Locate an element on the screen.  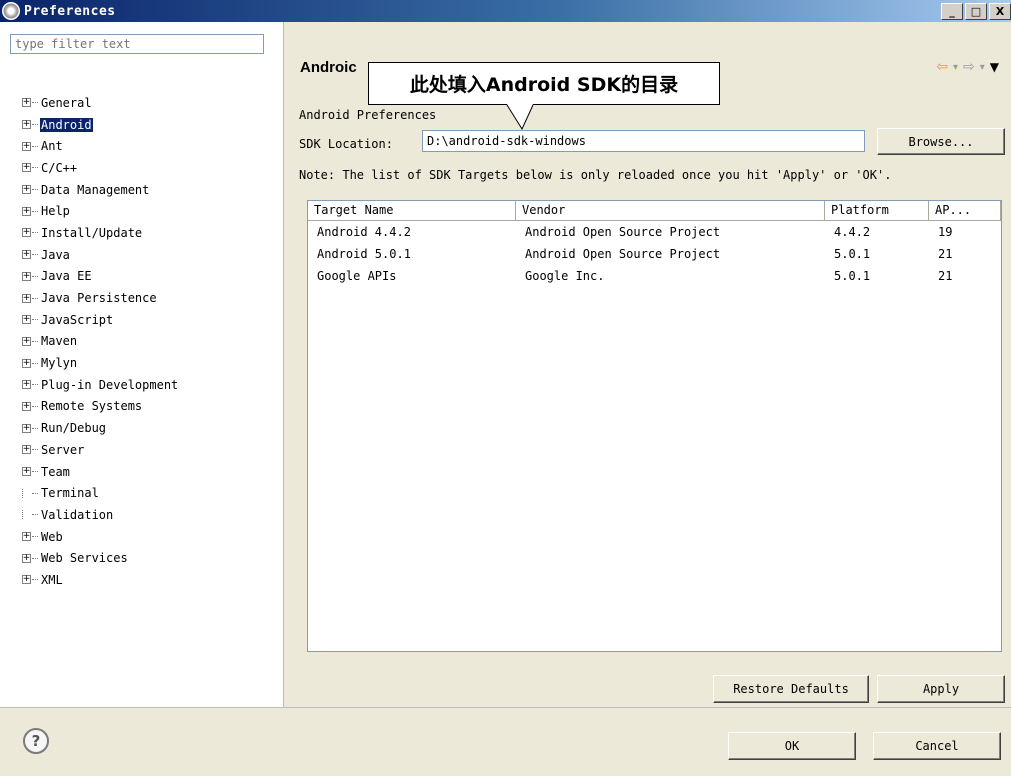
callout-pointer is located at coordinates (520, 117).